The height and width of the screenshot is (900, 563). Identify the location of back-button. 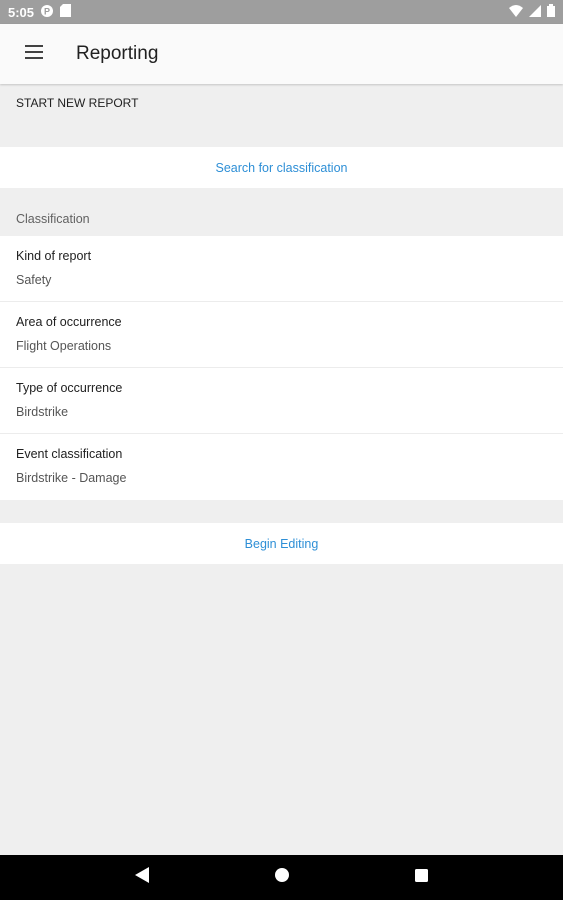
(142, 878).